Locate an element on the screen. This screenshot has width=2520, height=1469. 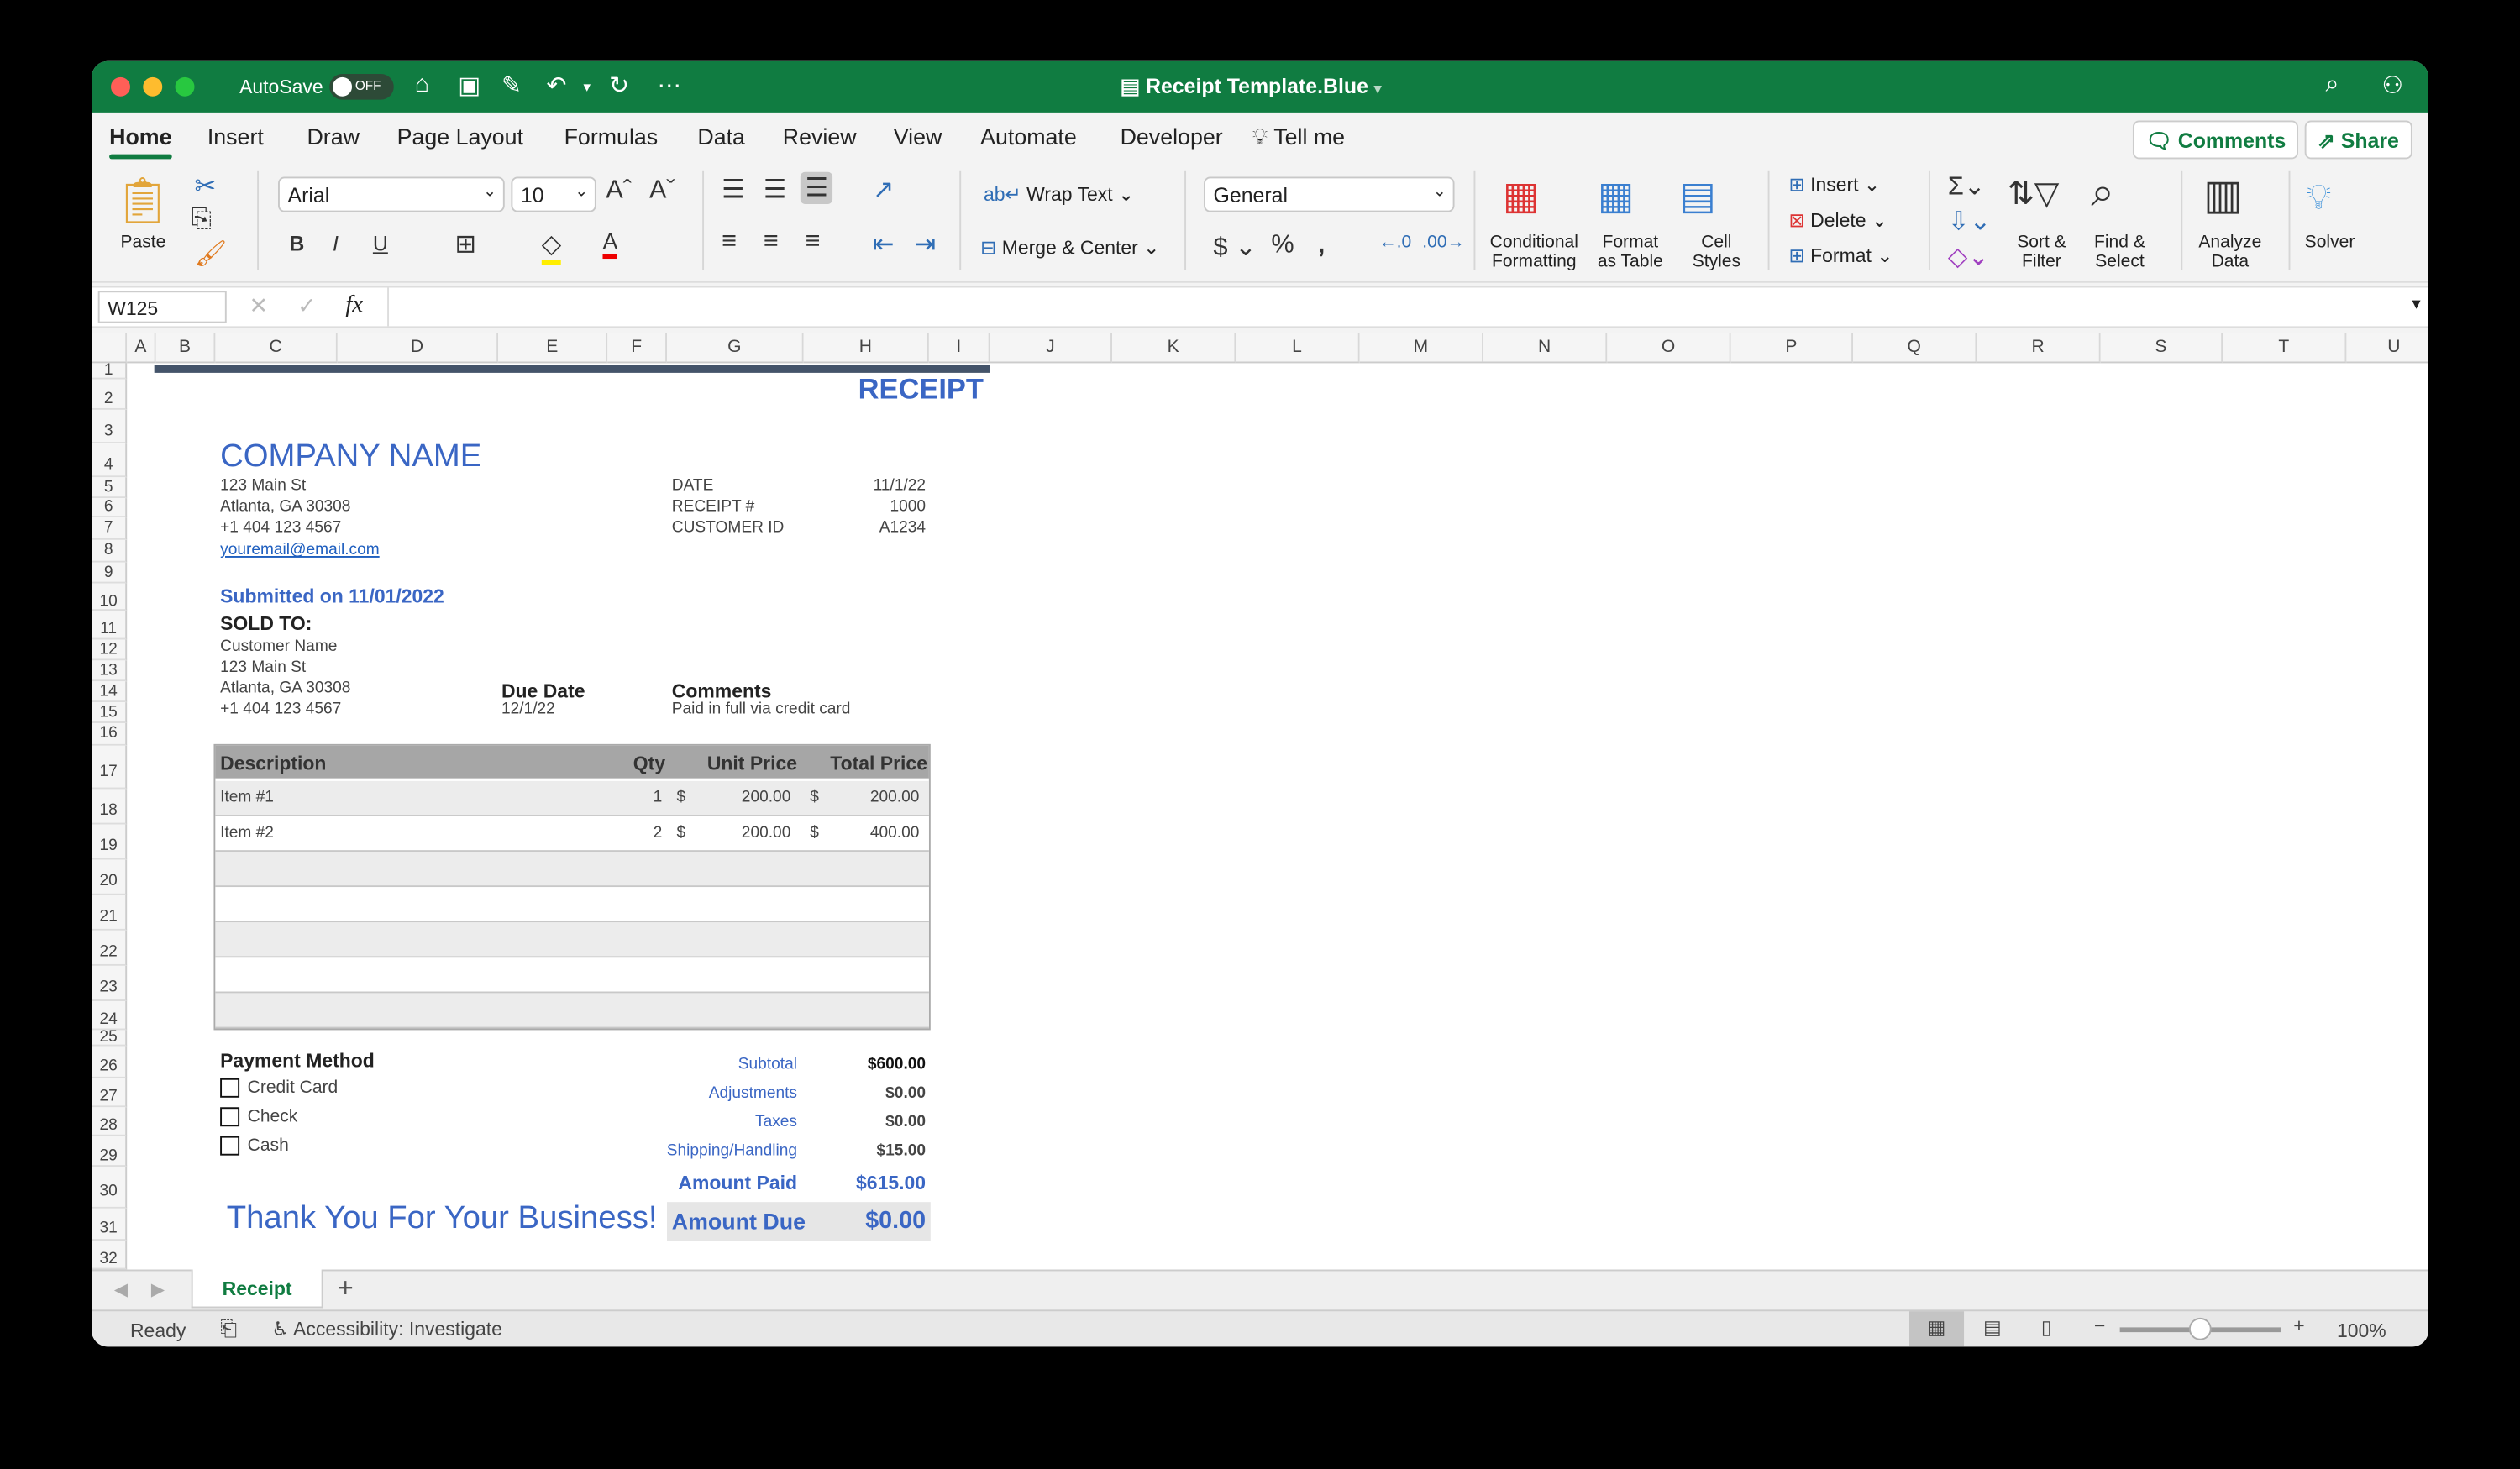
column-header-M: M is located at coordinates (1421, 348).